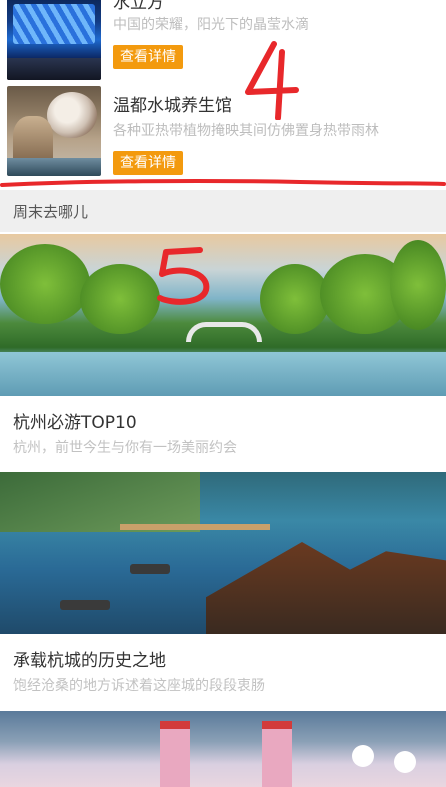 This screenshot has width=446, height=787. What do you see at coordinates (125, 448) in the screenshot?
I see `card-description: 杭州，前世今生与你有一场美丽约会` at bounding box center [125, 448].